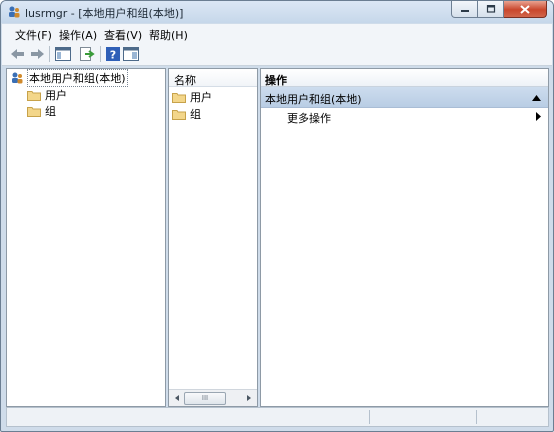 Image resolution: width=554 pixels, height=432 pixels. What do you see at coordinates (41, 111) in the screenshot?
I see `tree-item-groups: 组` at bounding box center [41, 111].